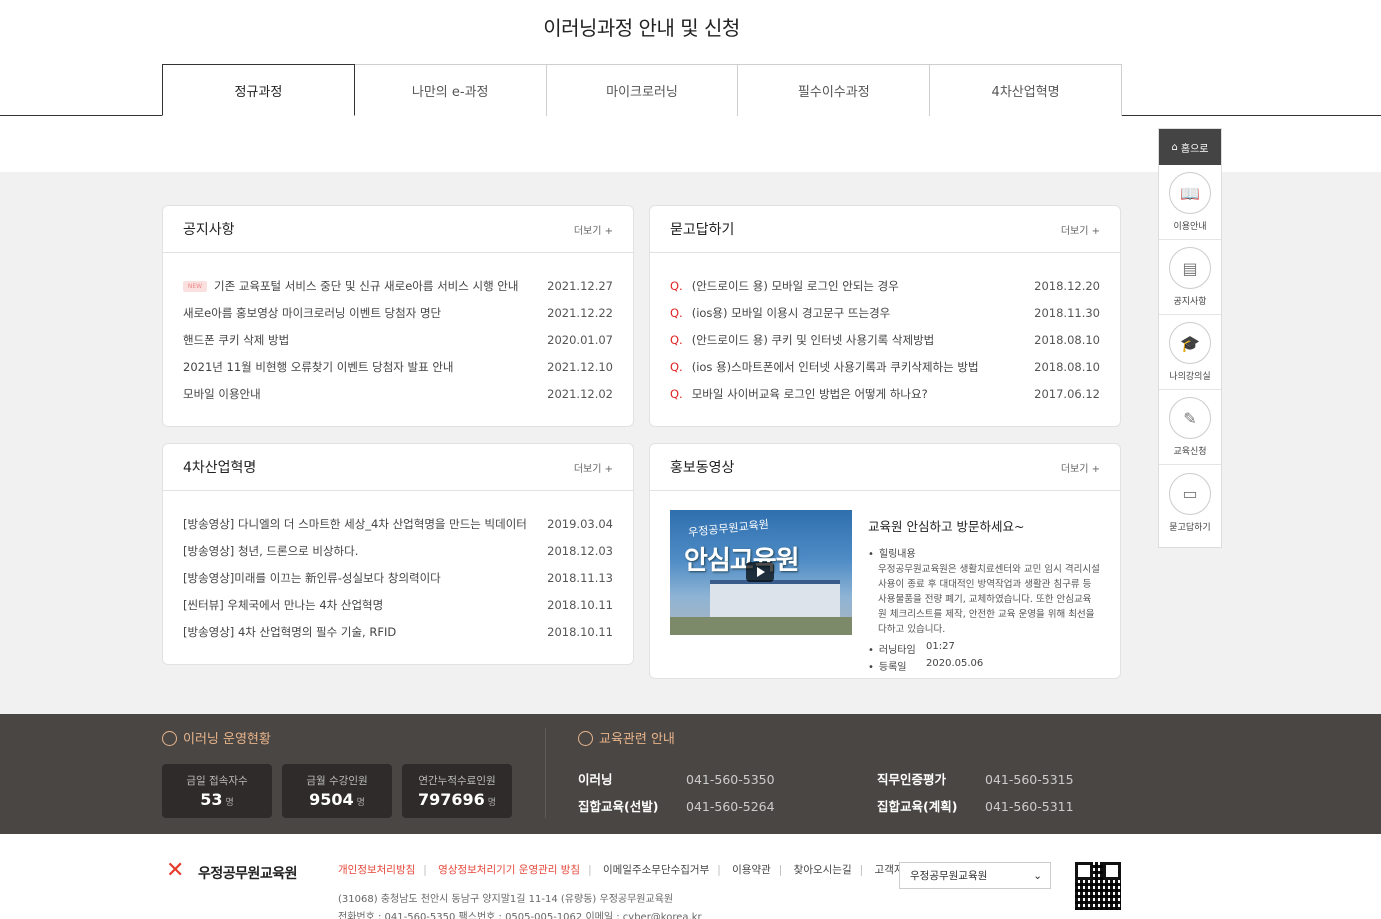  I want to click on contact-phone: 041-560-5350, so click(730, 779).